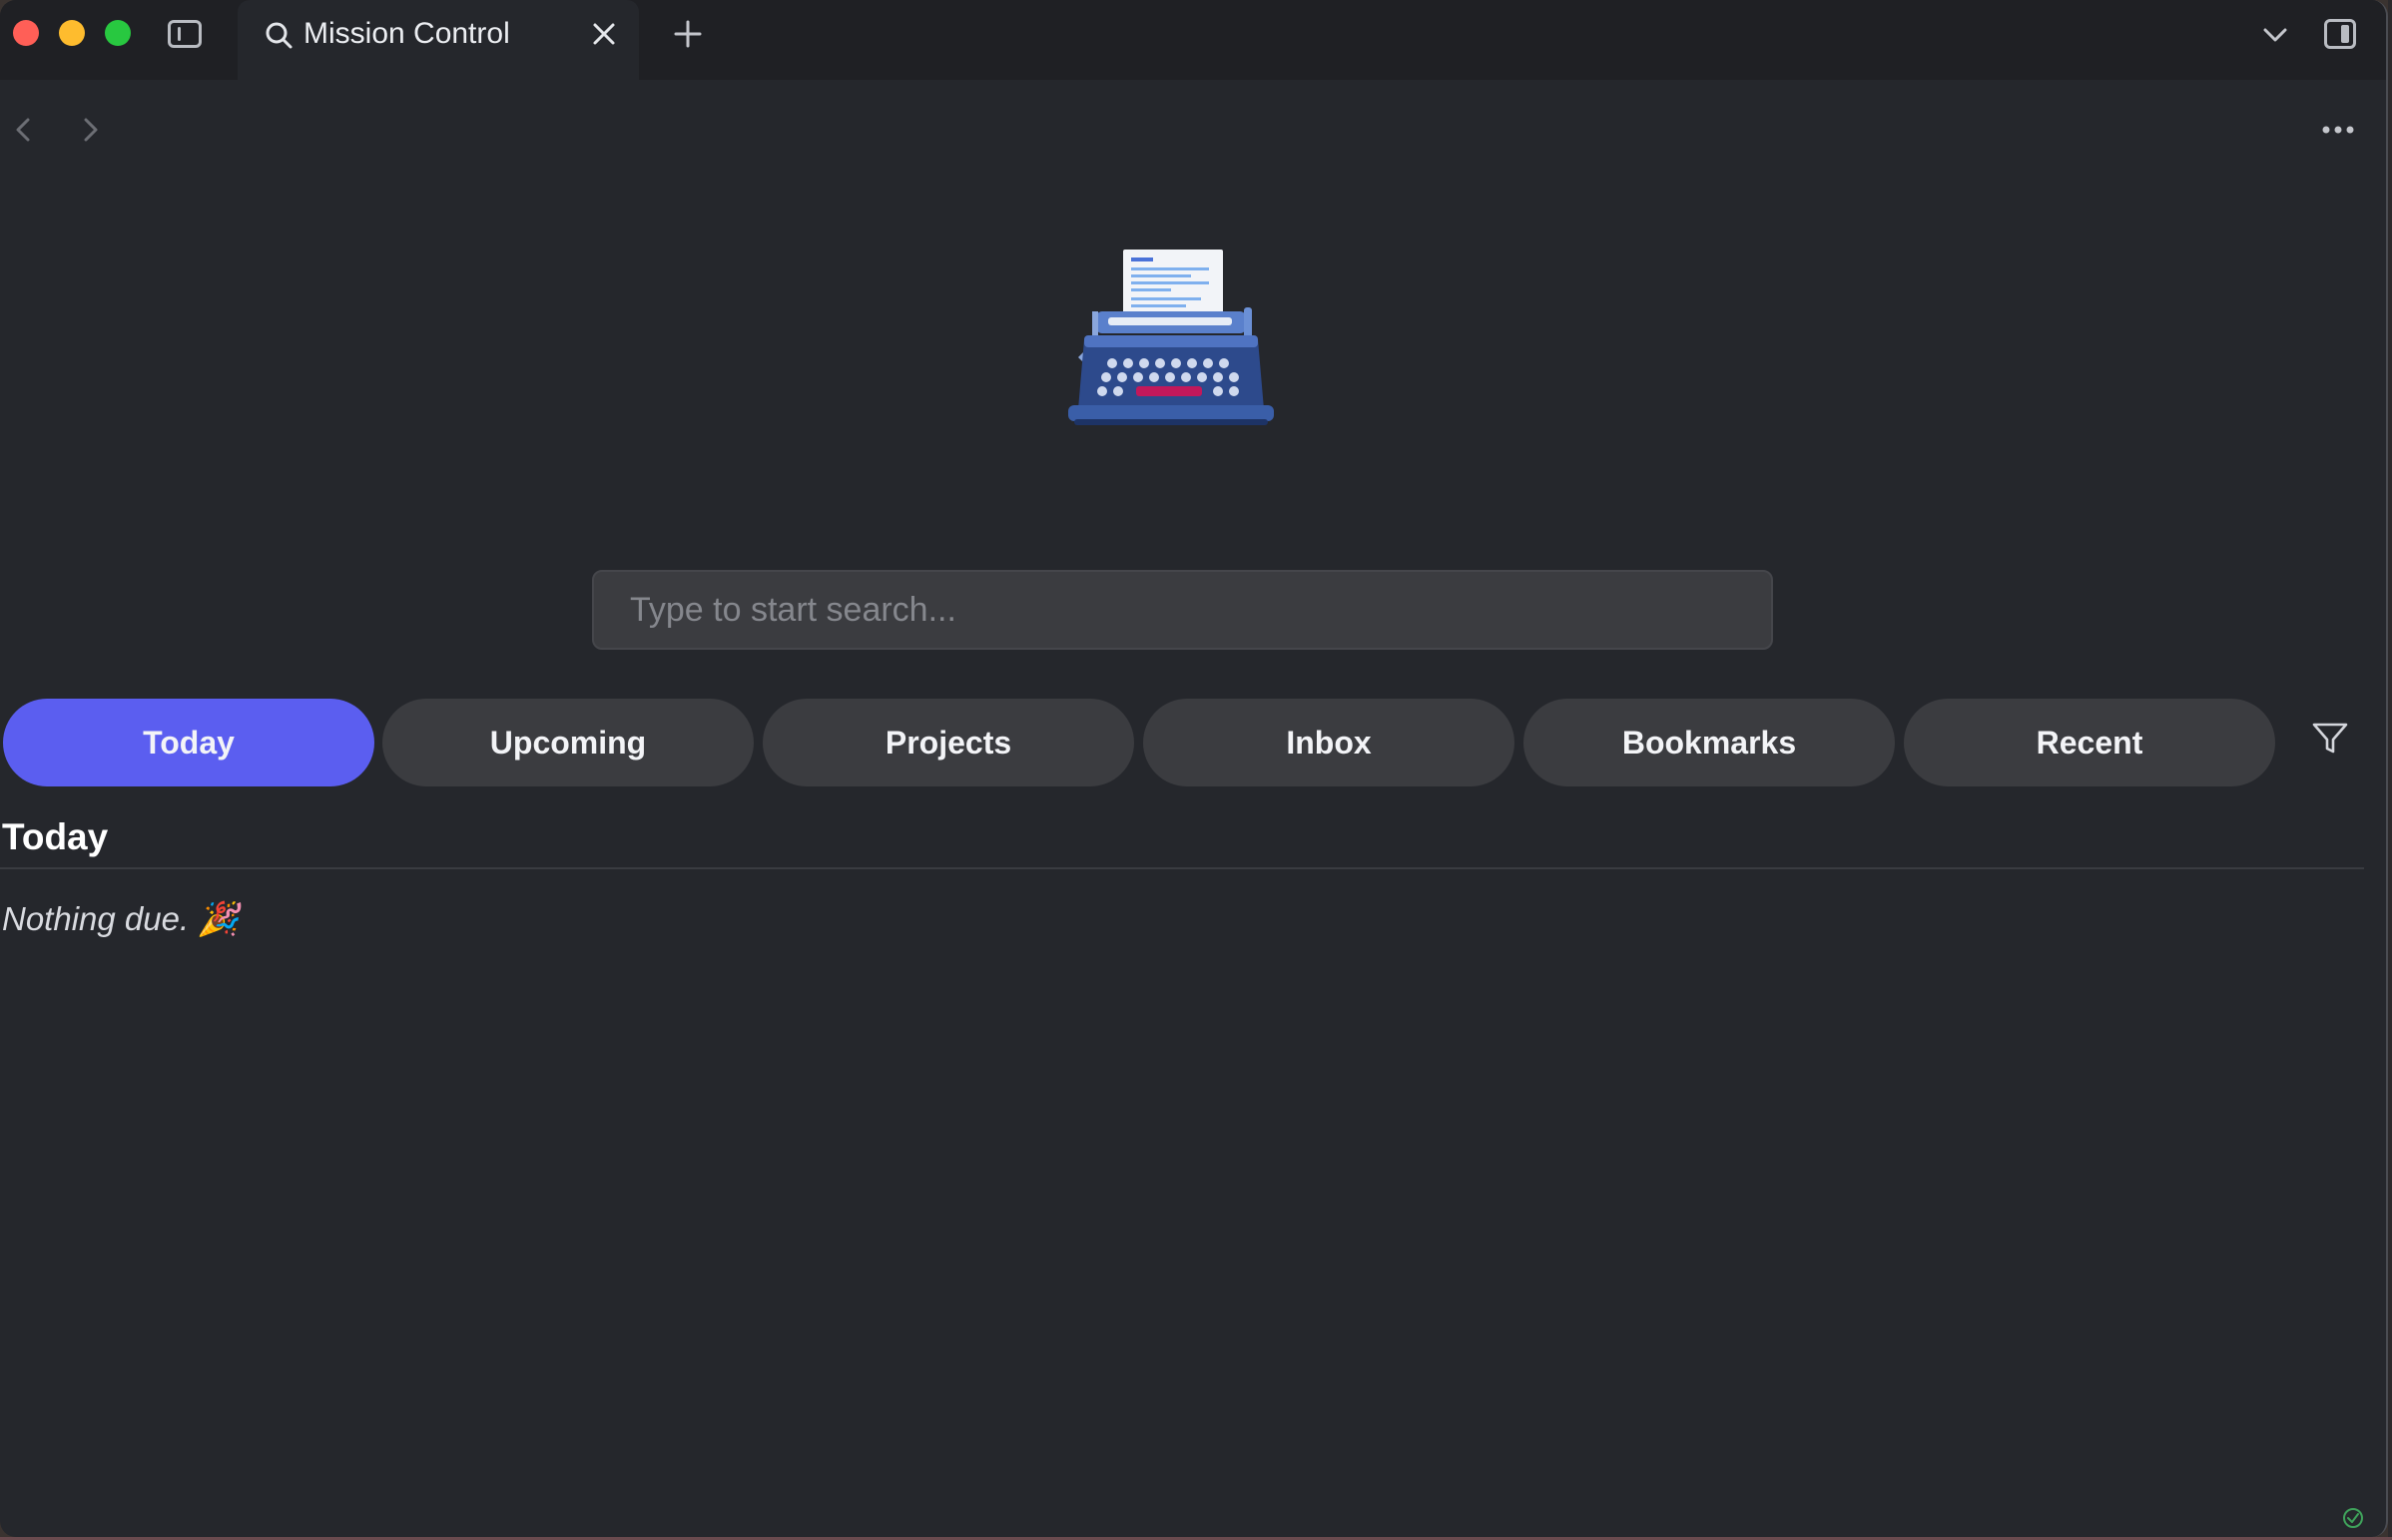  I want to click on empty-state-message: Nothing due. 🎉, so click(121, 918).